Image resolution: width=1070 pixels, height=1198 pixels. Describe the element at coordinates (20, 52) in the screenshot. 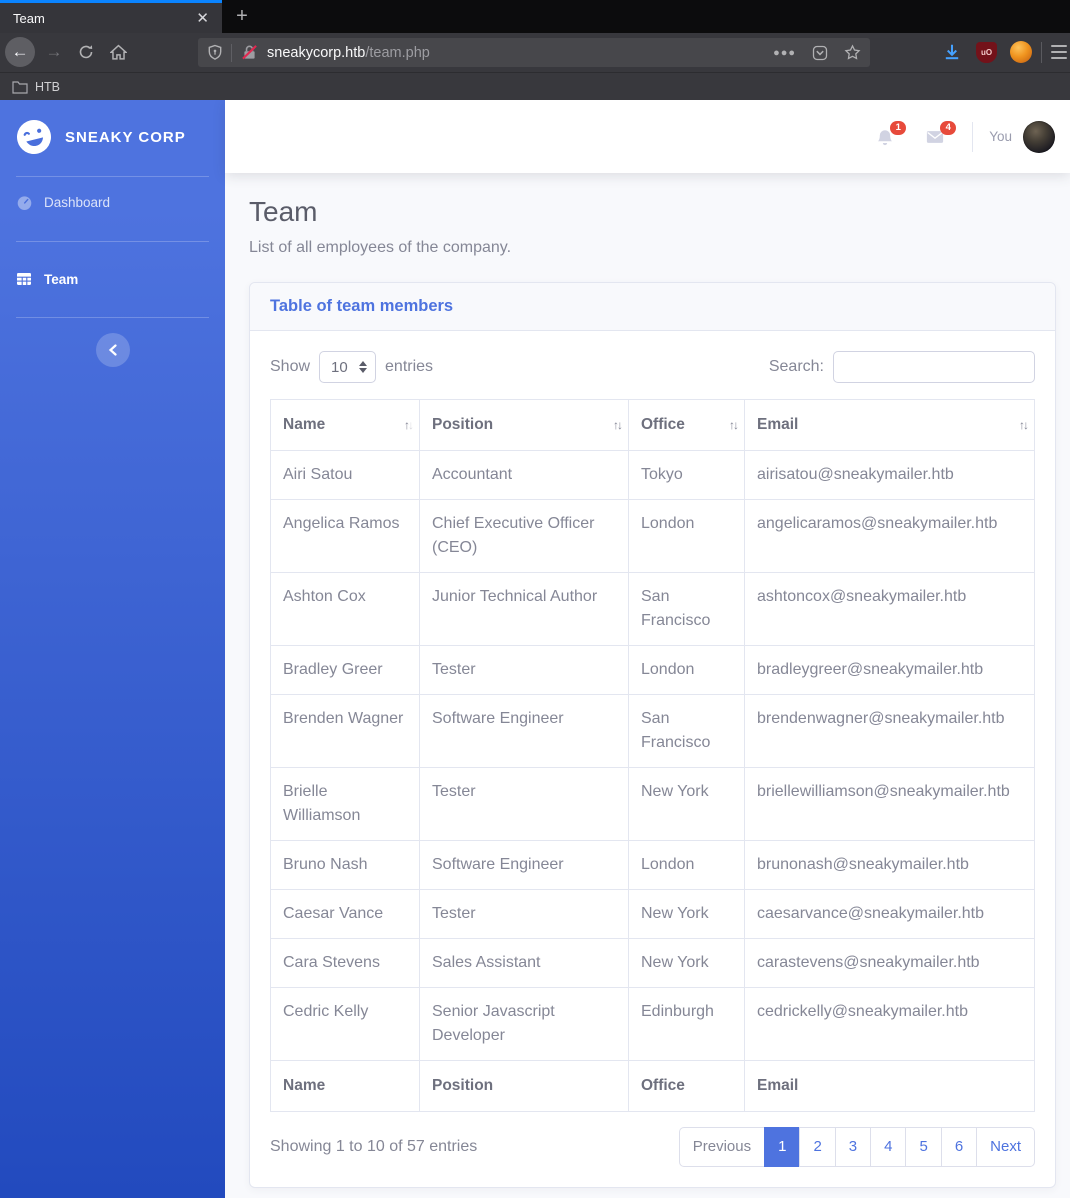

I see `back-button: ←` at that location.